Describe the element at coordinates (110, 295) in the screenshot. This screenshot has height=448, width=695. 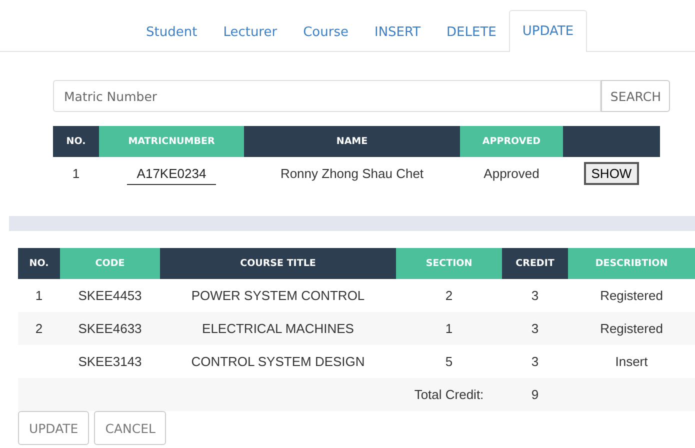
I see `table-cell: SKEE4453` at that location.